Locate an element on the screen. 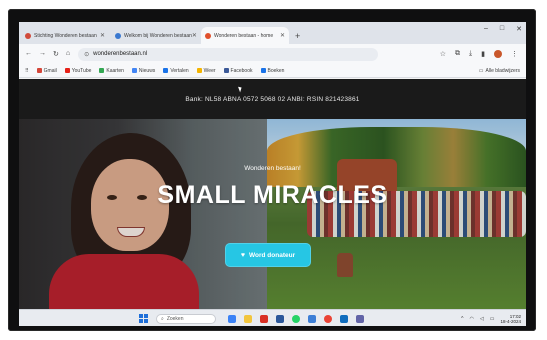 The width and height of the screenshot is (547, 340). window-controls: – □ ✕ is located at coordinates (503, 29).